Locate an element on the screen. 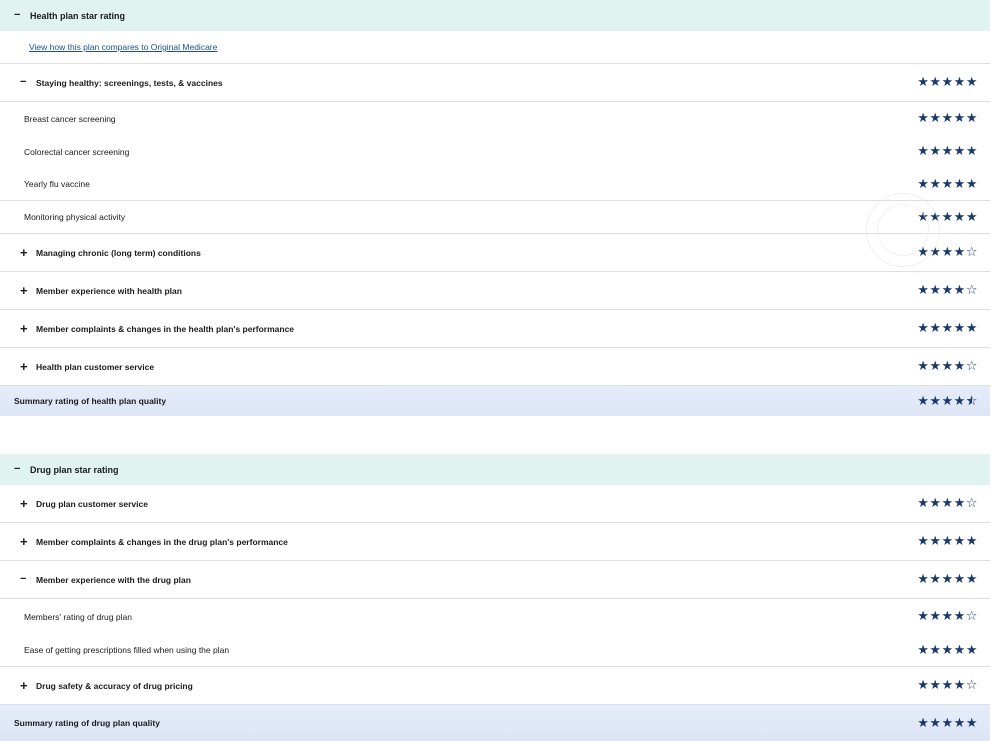 This screenshot has width=996, height=741. group-label-wrap: + Drug plan customer service is located at coordinates (84, 503).